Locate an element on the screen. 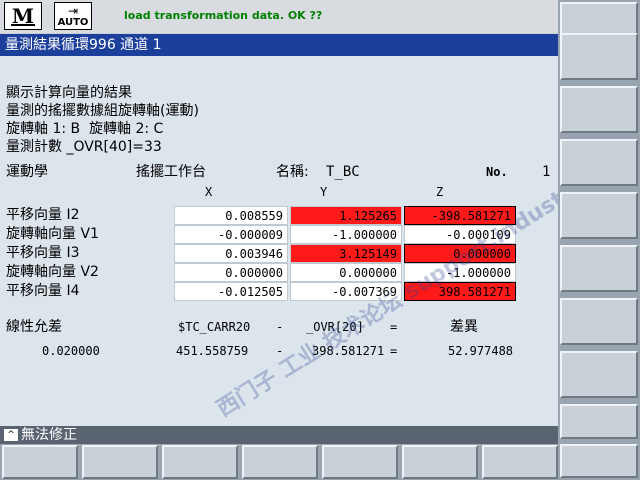 The image size is (640, 480). row-label: 平移向量 I3 is located at coordinates (43, 253).